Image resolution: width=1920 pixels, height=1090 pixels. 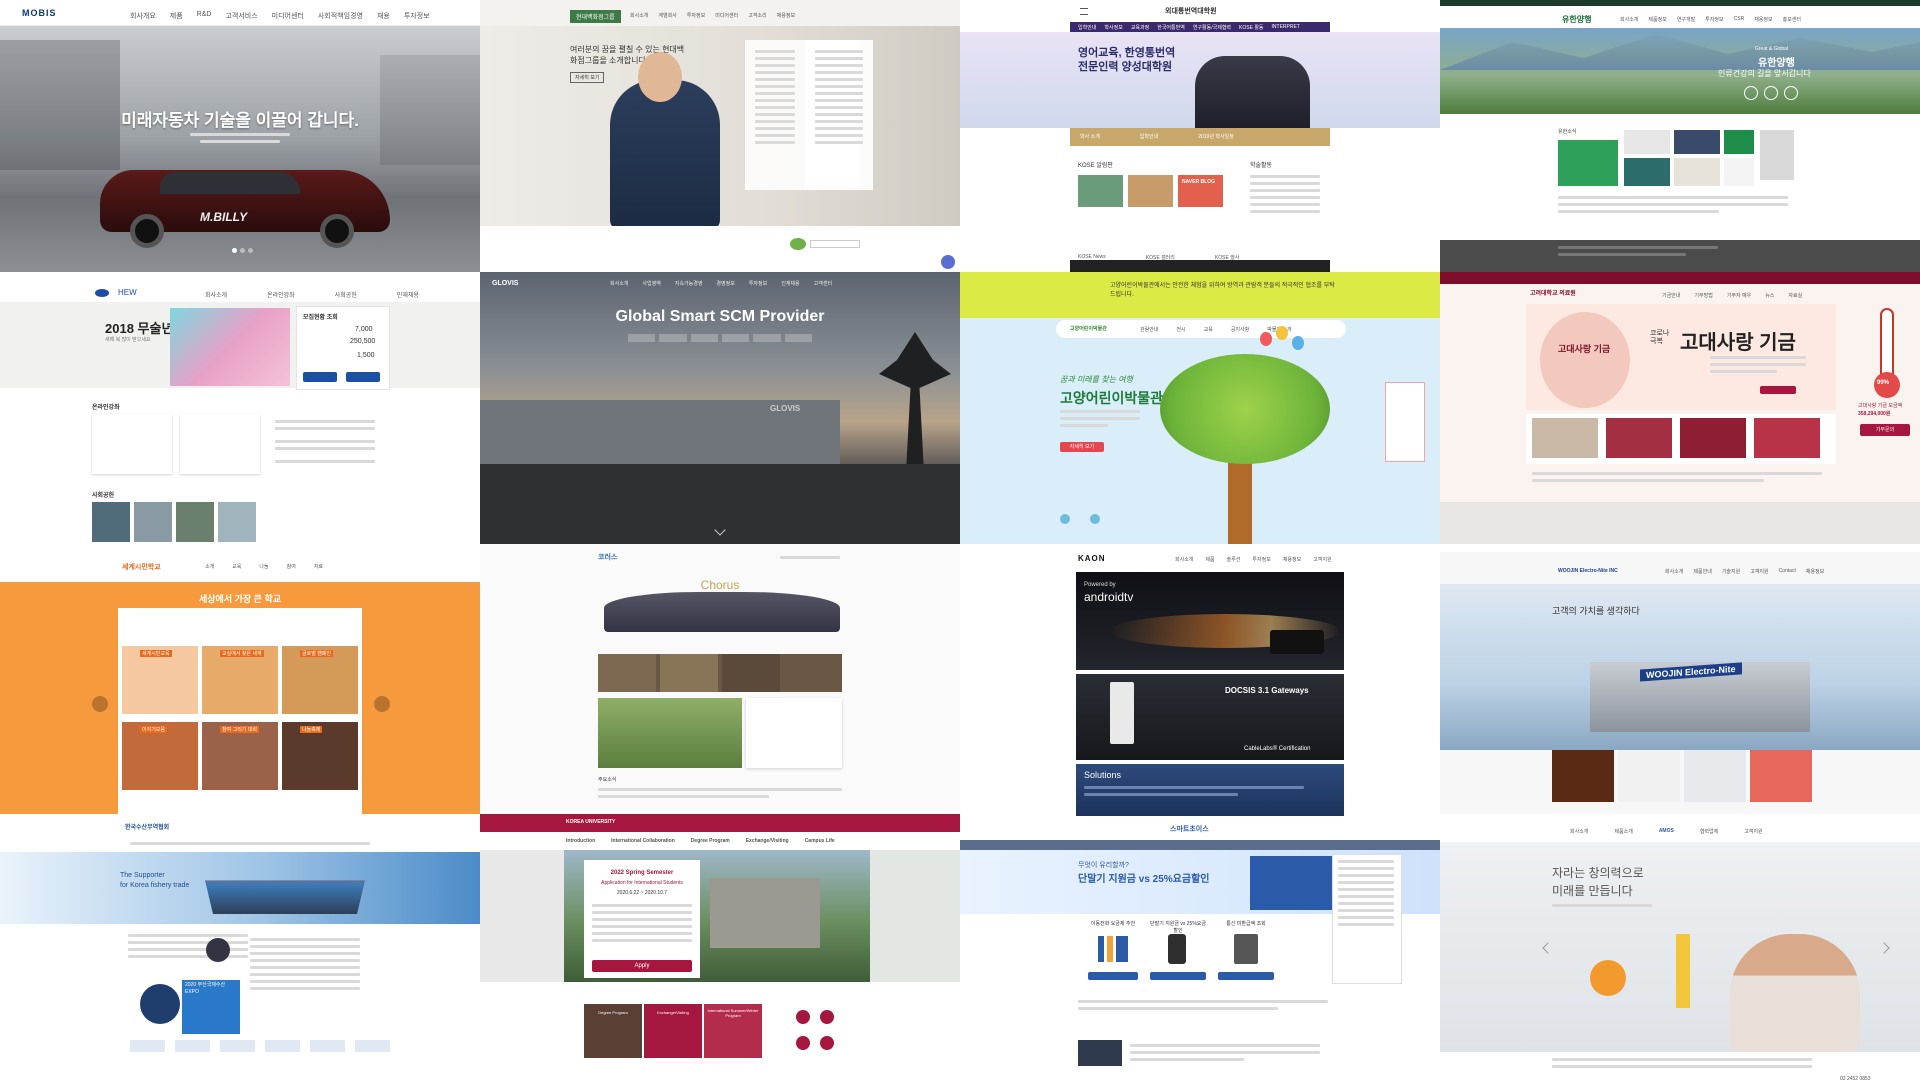 What do you see at coordinates (241, 16) in the screenshot?
I see `nav-item: 고객서비스` at bounding box center [241, 16].